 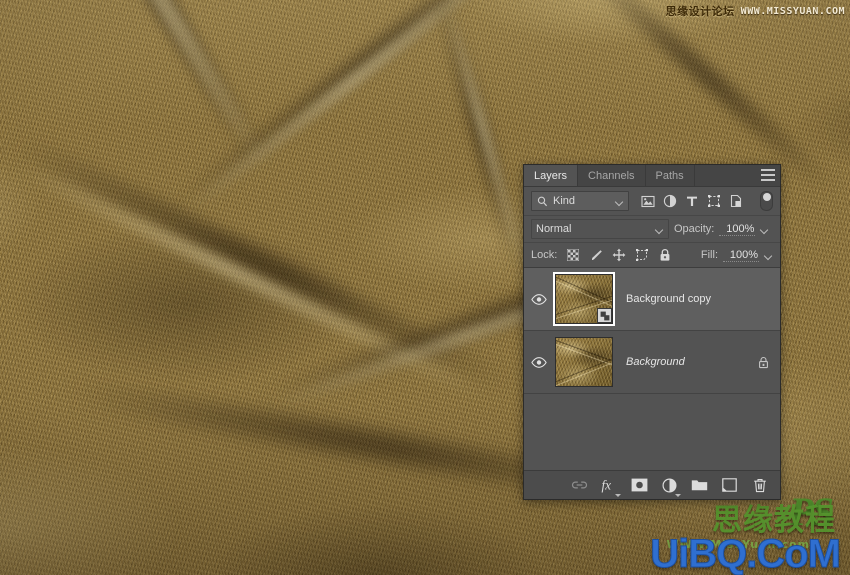 I want to click on lock-transparent-pixels-icon, so click(x=573, y=255).